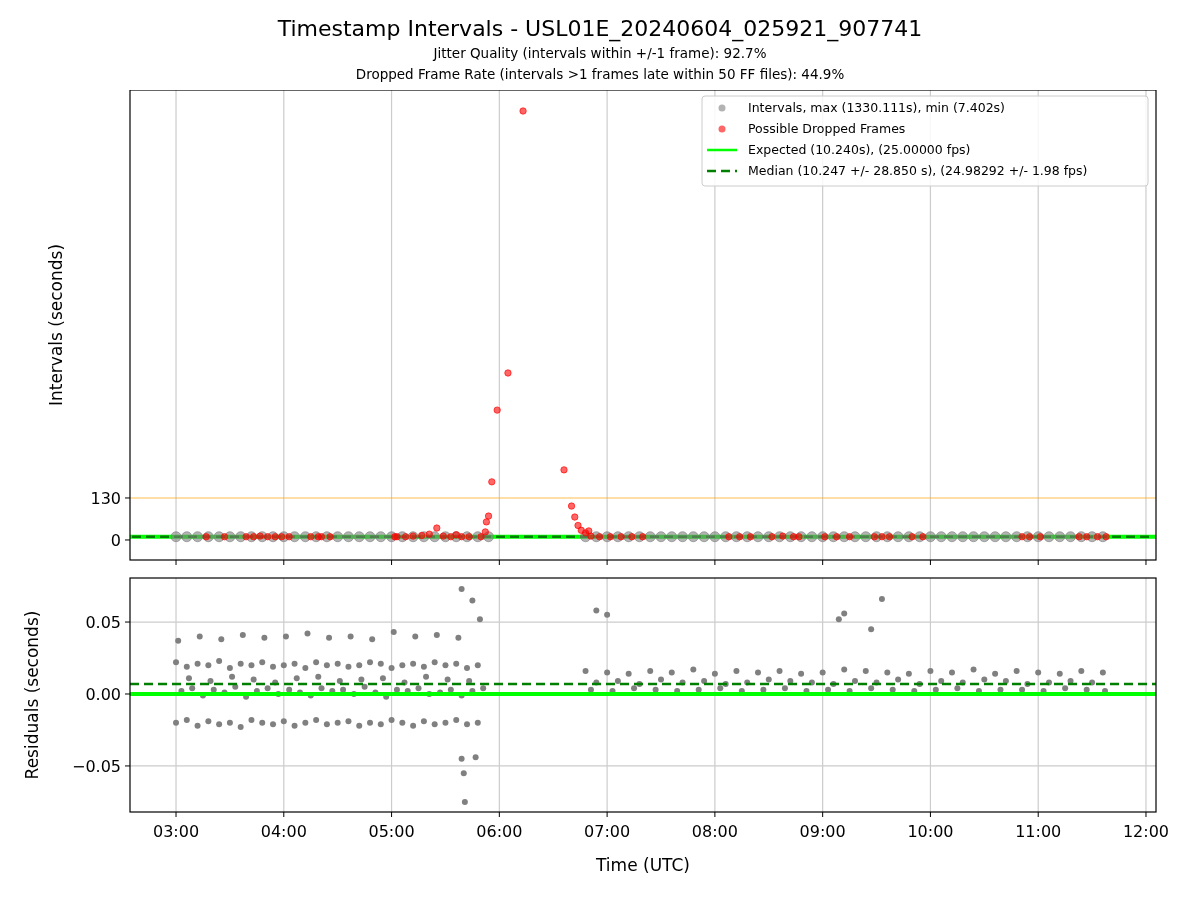  What do you see at coordinates (600, 53) in the screenshot?
I see `chart-subtitle: Jitter Quality (intervals within +/-1 frame): 92.7%` at bounding box center [600, 53].